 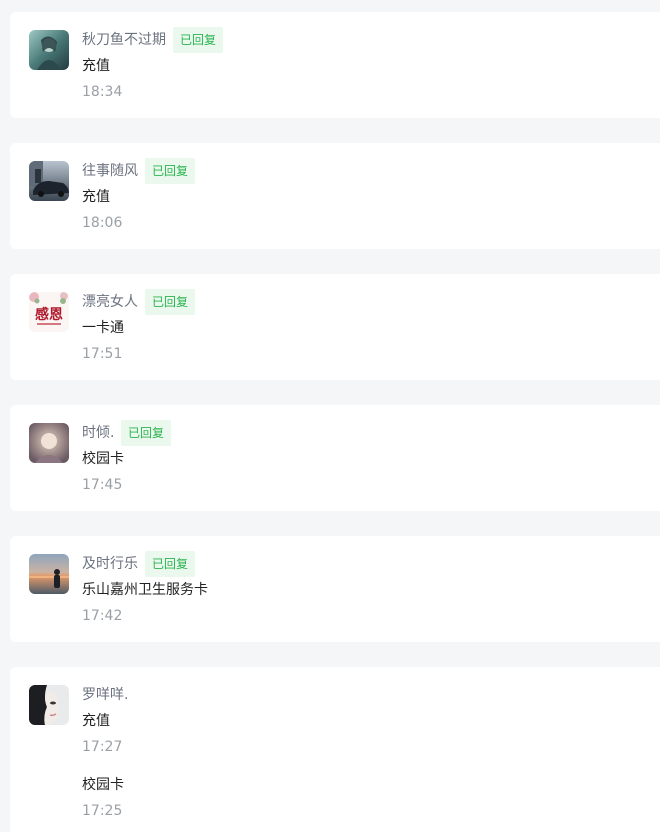 What do you see at coordinates (335, 458) in the screenshot?
I see `conversation-card: 时倾. 已回复 校园卡 17:45` at bounding box center [335, 458].